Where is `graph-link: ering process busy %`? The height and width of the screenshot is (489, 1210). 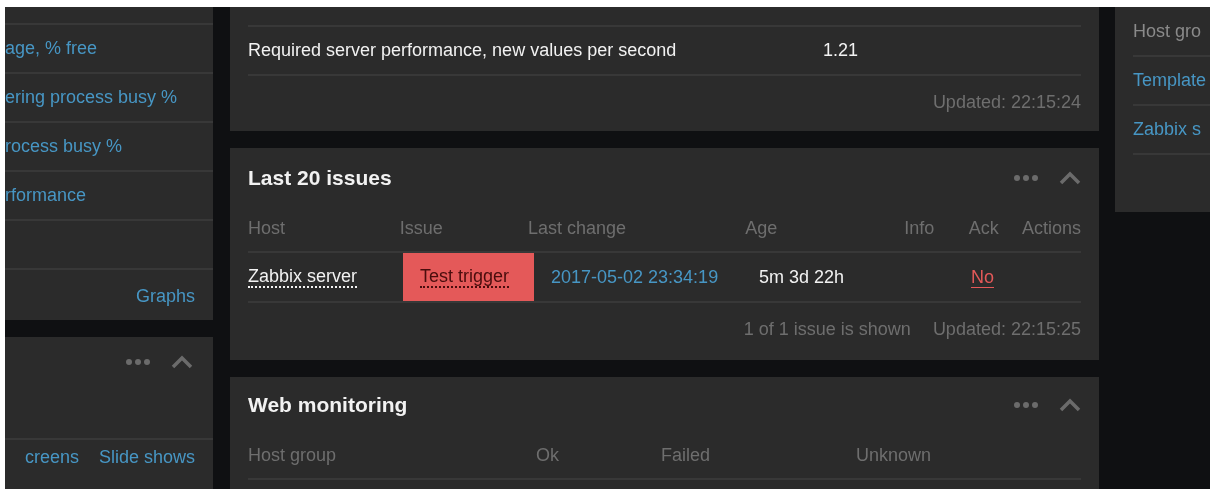
graph-link: ering process busy % is located at coordinates (91, 97).